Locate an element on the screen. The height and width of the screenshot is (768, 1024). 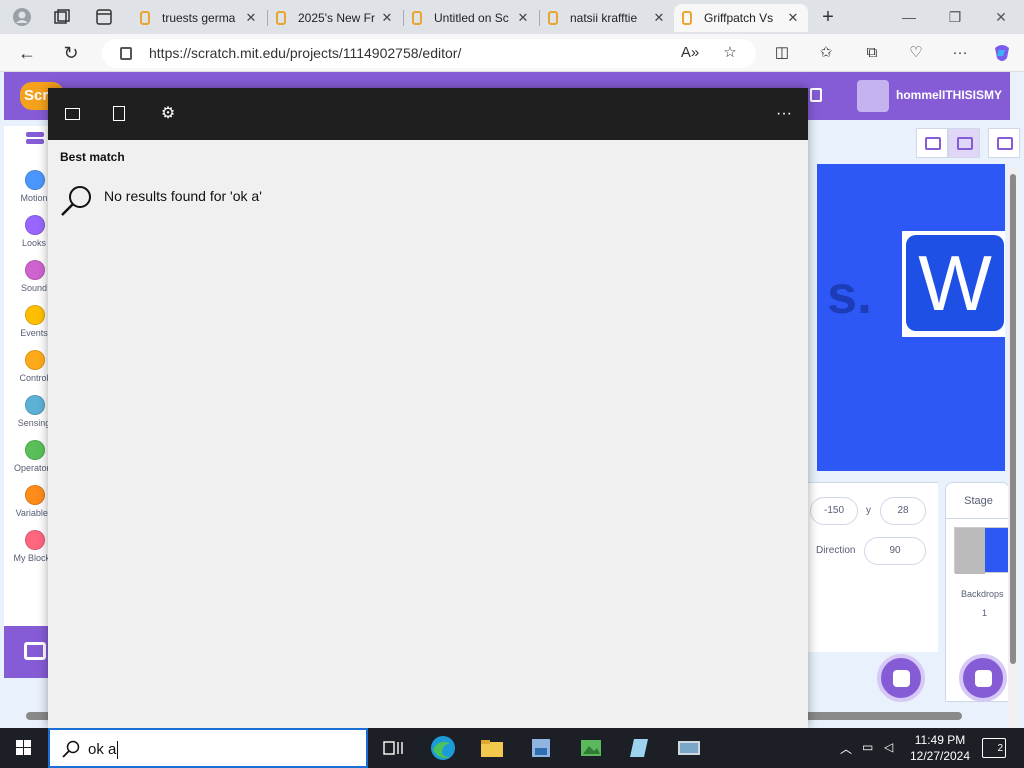
close-window-button: ✕ is located at coordinates (1001, 17).